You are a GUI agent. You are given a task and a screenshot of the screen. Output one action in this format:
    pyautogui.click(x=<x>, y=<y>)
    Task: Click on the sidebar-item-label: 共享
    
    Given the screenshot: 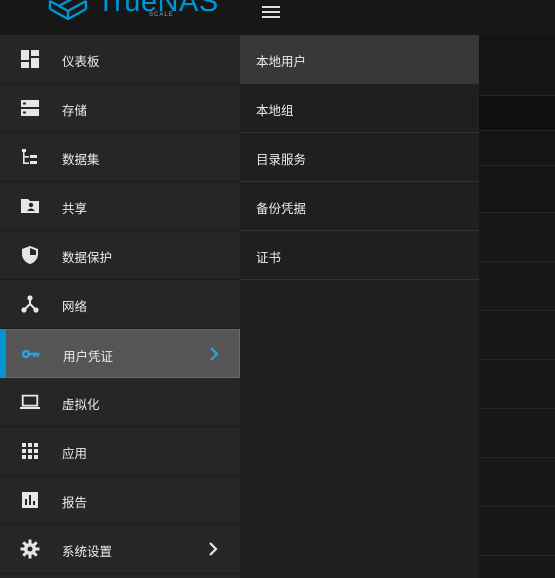 What is the action you would take?
    pyautogui.click(x=75, y=208)
    